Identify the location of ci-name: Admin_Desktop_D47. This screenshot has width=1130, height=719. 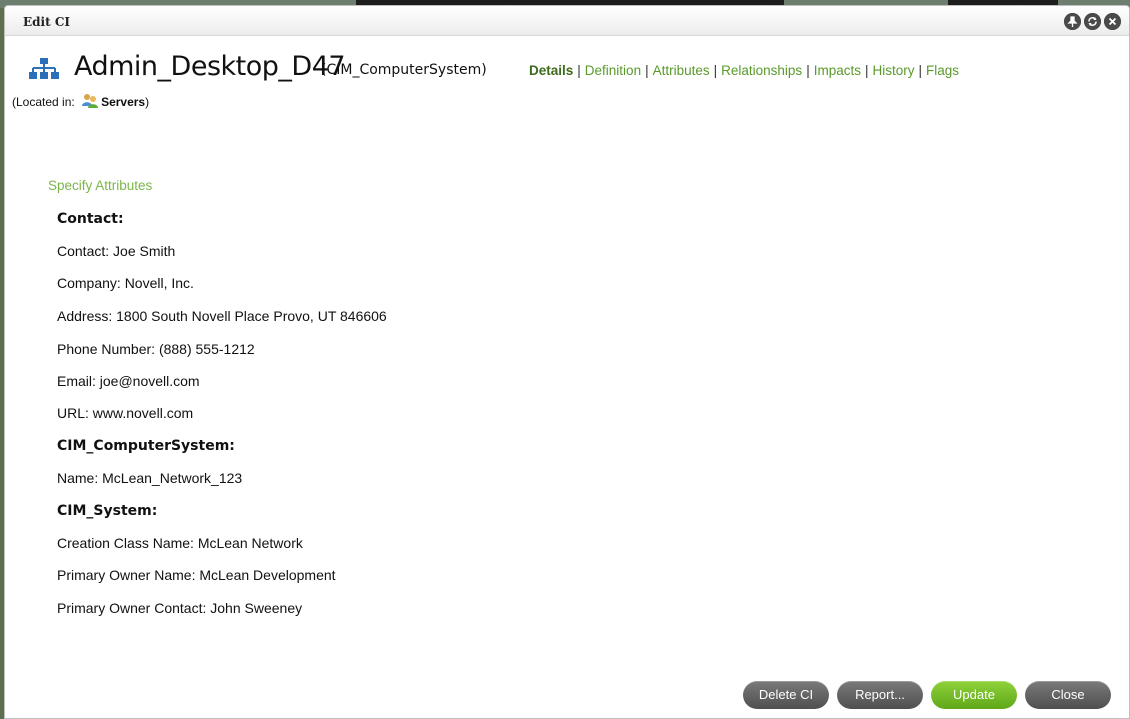
(210, 66).